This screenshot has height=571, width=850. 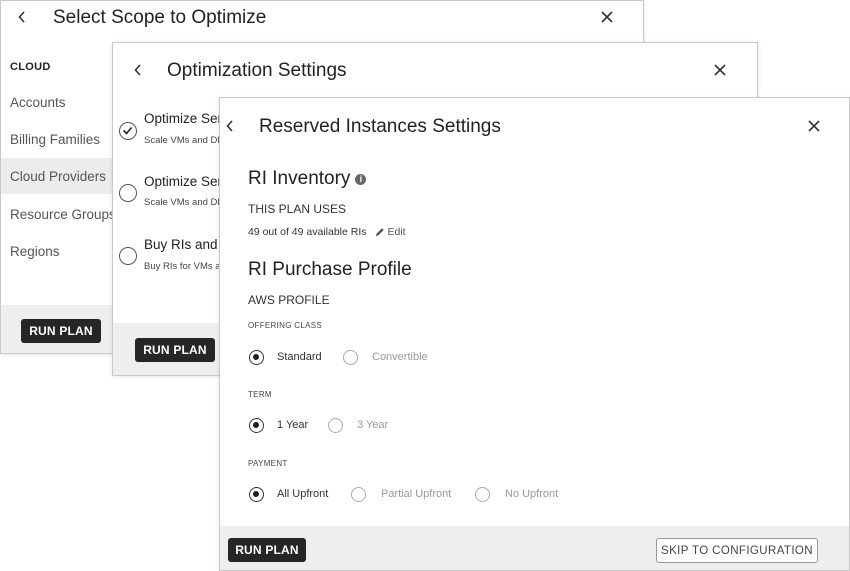 What do you see at coordinates (256, 357) in the screenshot?
I see `standard-radio` at bounding box center [256, 357].